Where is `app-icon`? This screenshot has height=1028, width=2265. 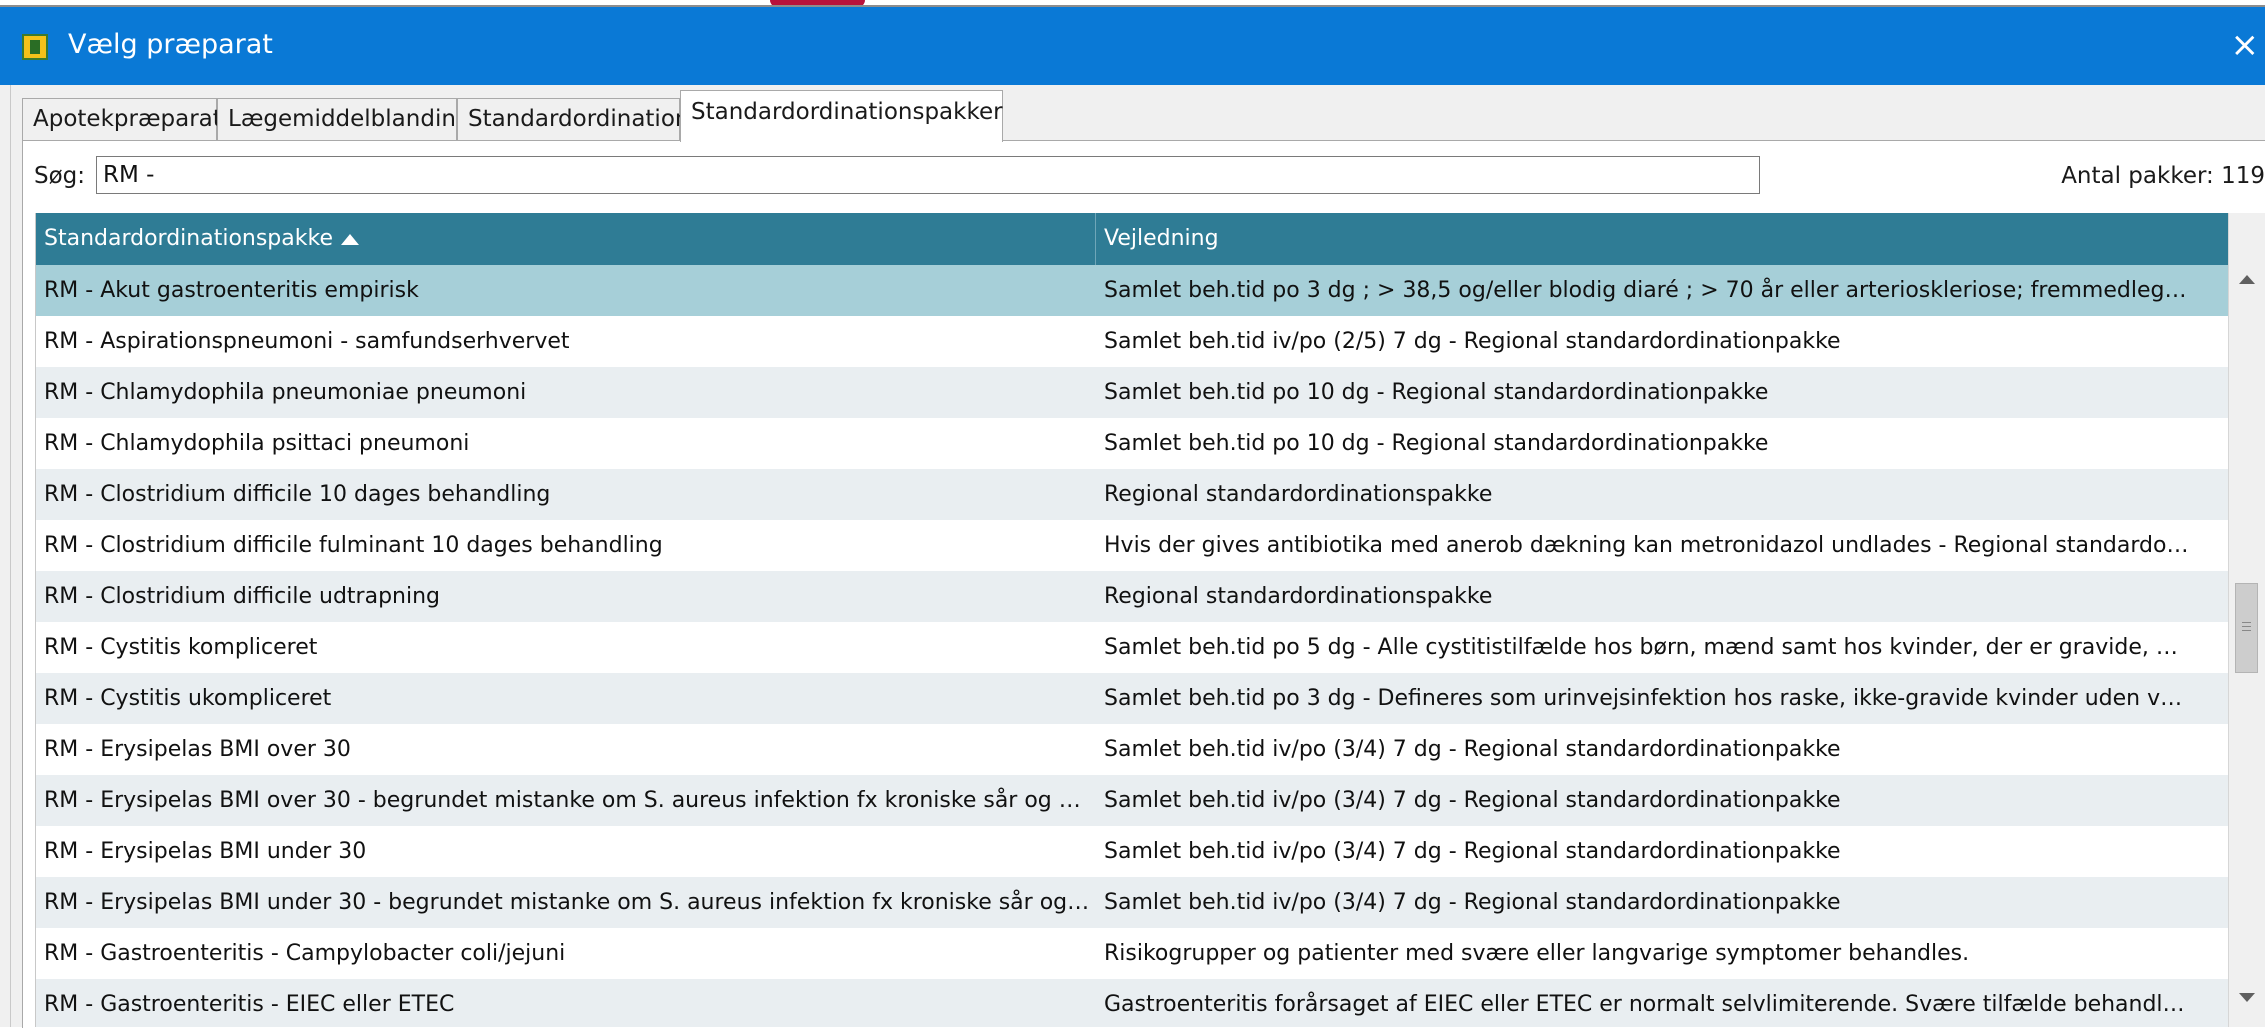
app-icon is located at coordinates (35, 47).